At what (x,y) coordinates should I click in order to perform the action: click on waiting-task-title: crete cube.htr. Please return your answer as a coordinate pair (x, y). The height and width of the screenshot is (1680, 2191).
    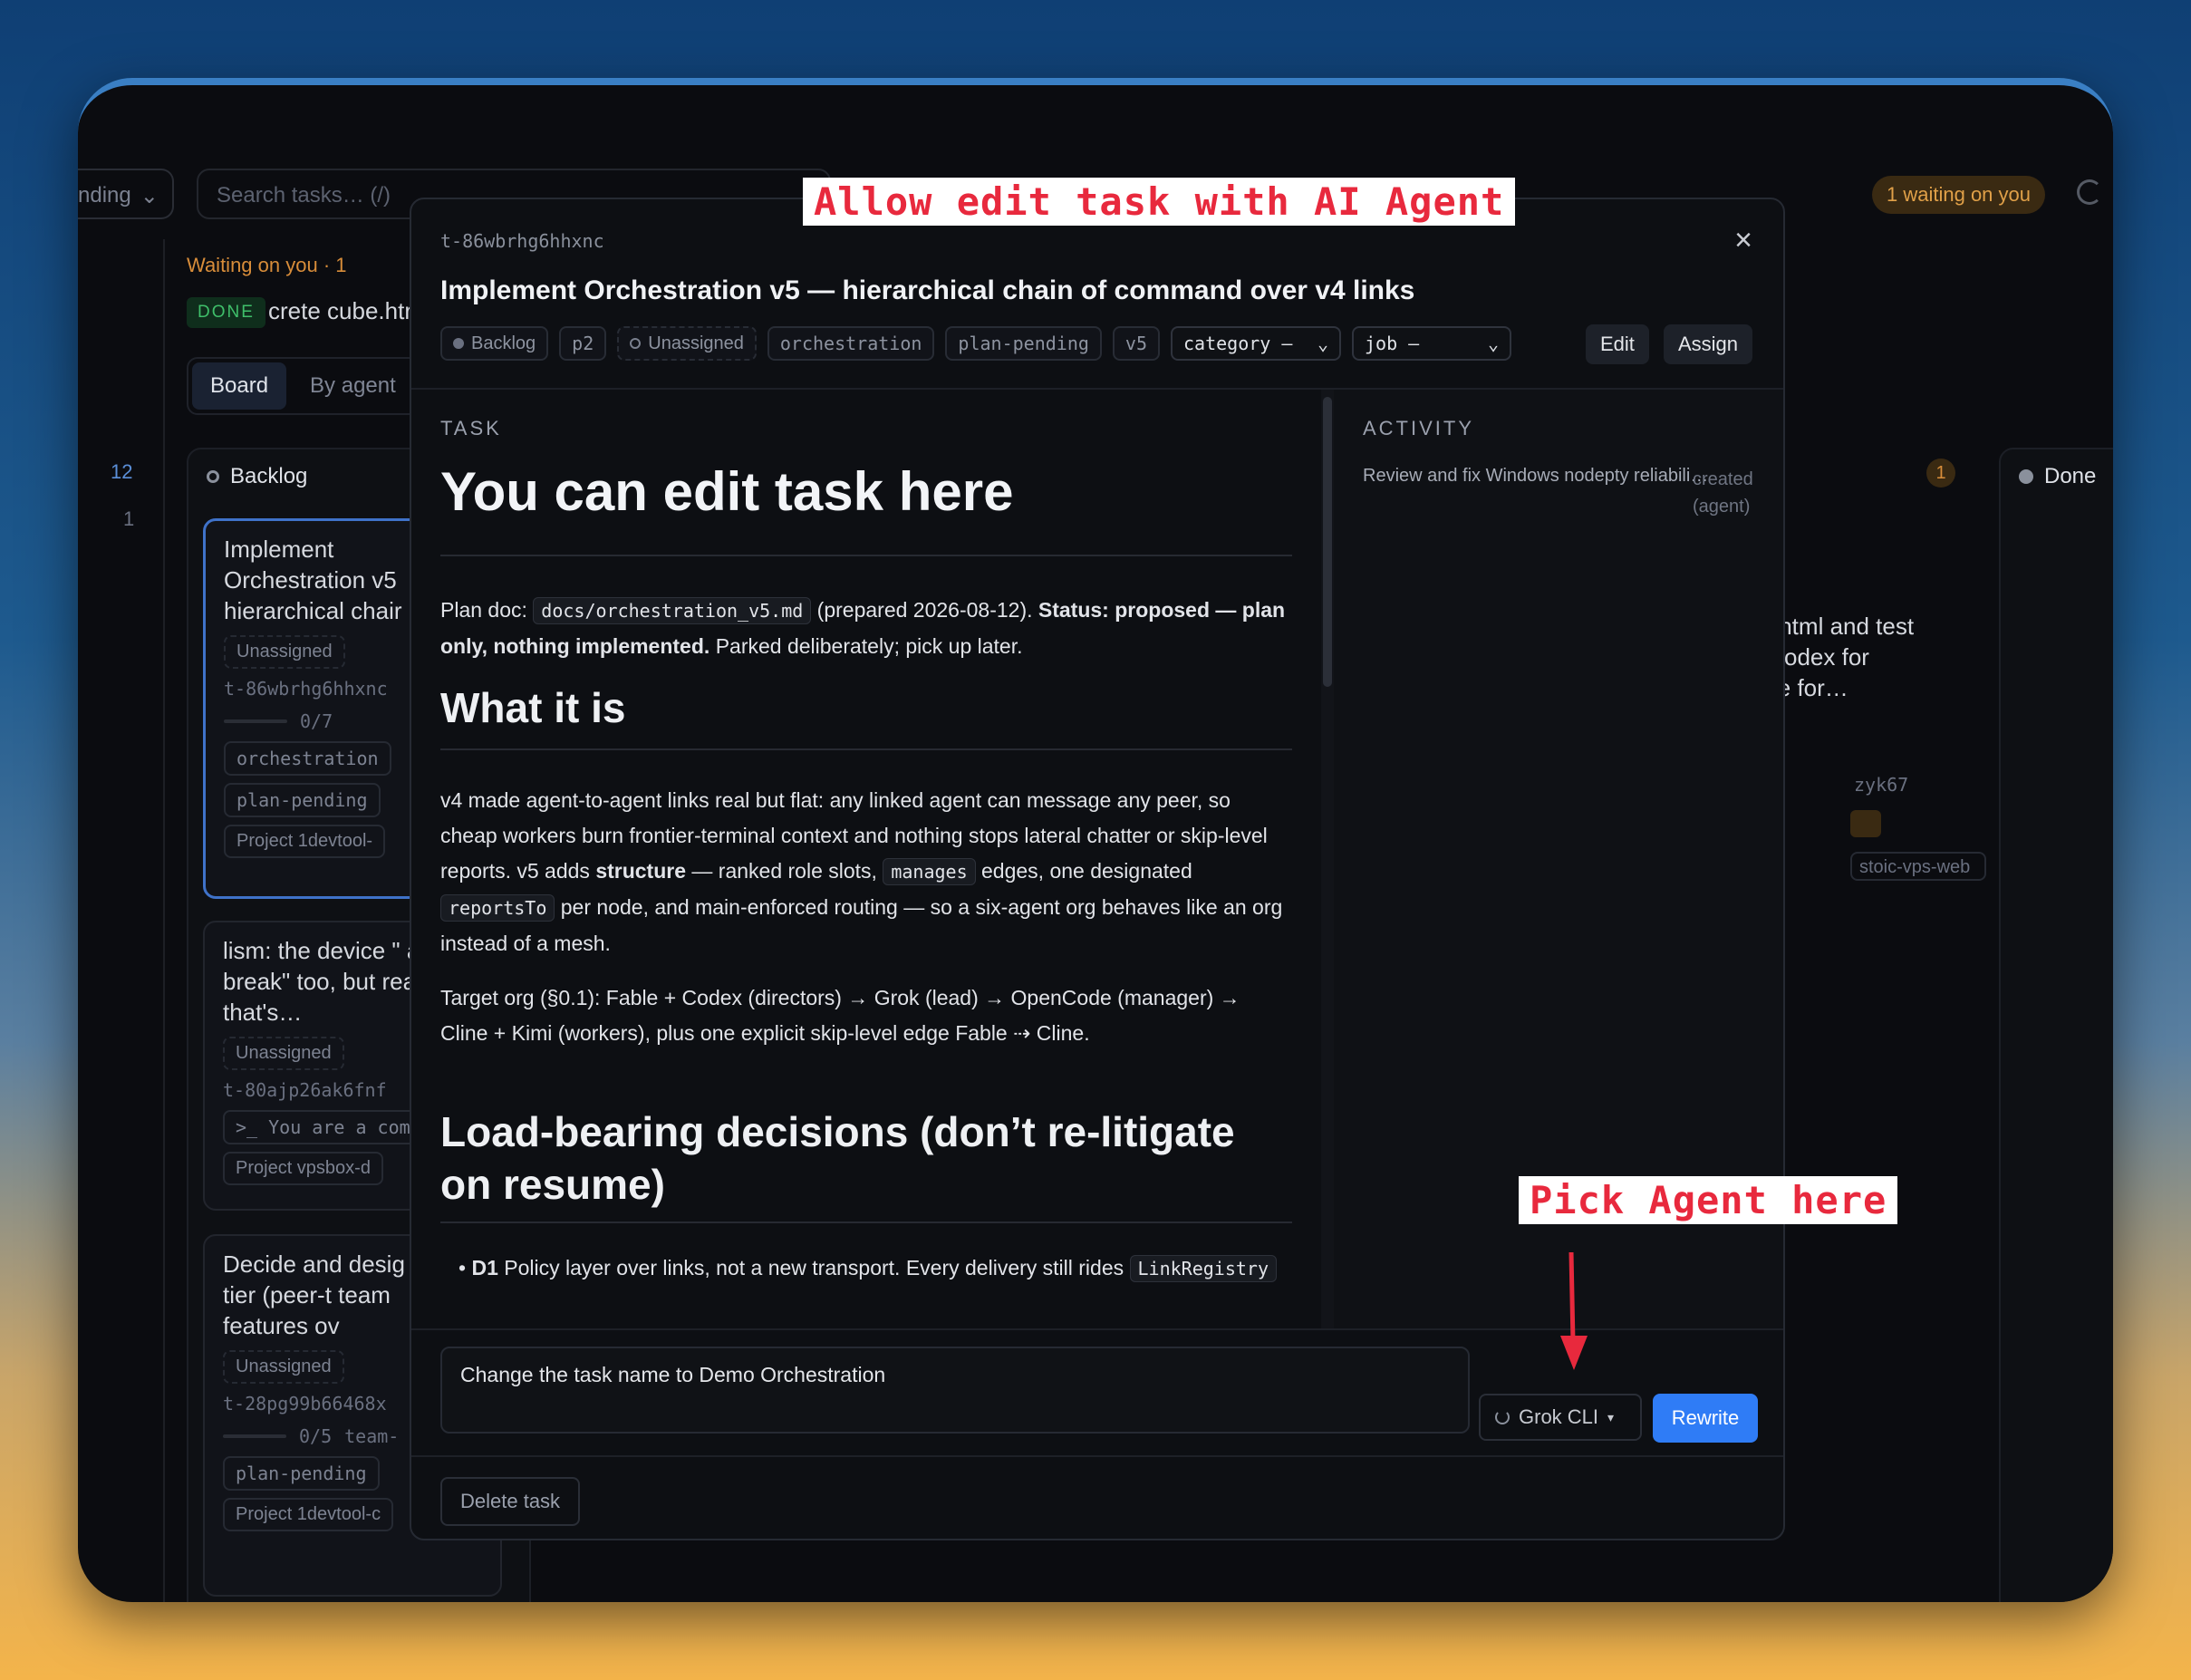
    Looking at the image, I should click on (340, 311).